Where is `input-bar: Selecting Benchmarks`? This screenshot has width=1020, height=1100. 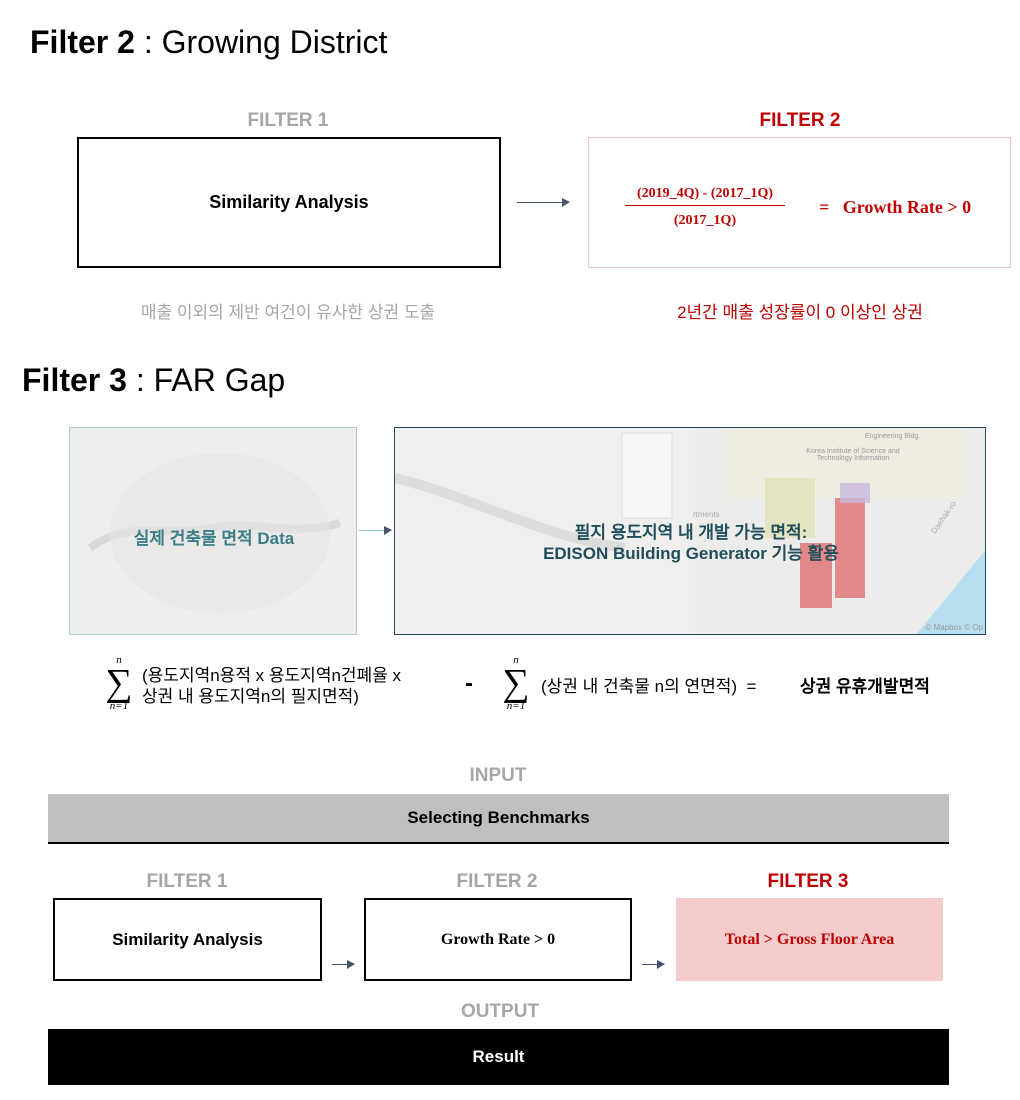
input-bar: Selecting Benchmarks is located at coordinates (498, 819).